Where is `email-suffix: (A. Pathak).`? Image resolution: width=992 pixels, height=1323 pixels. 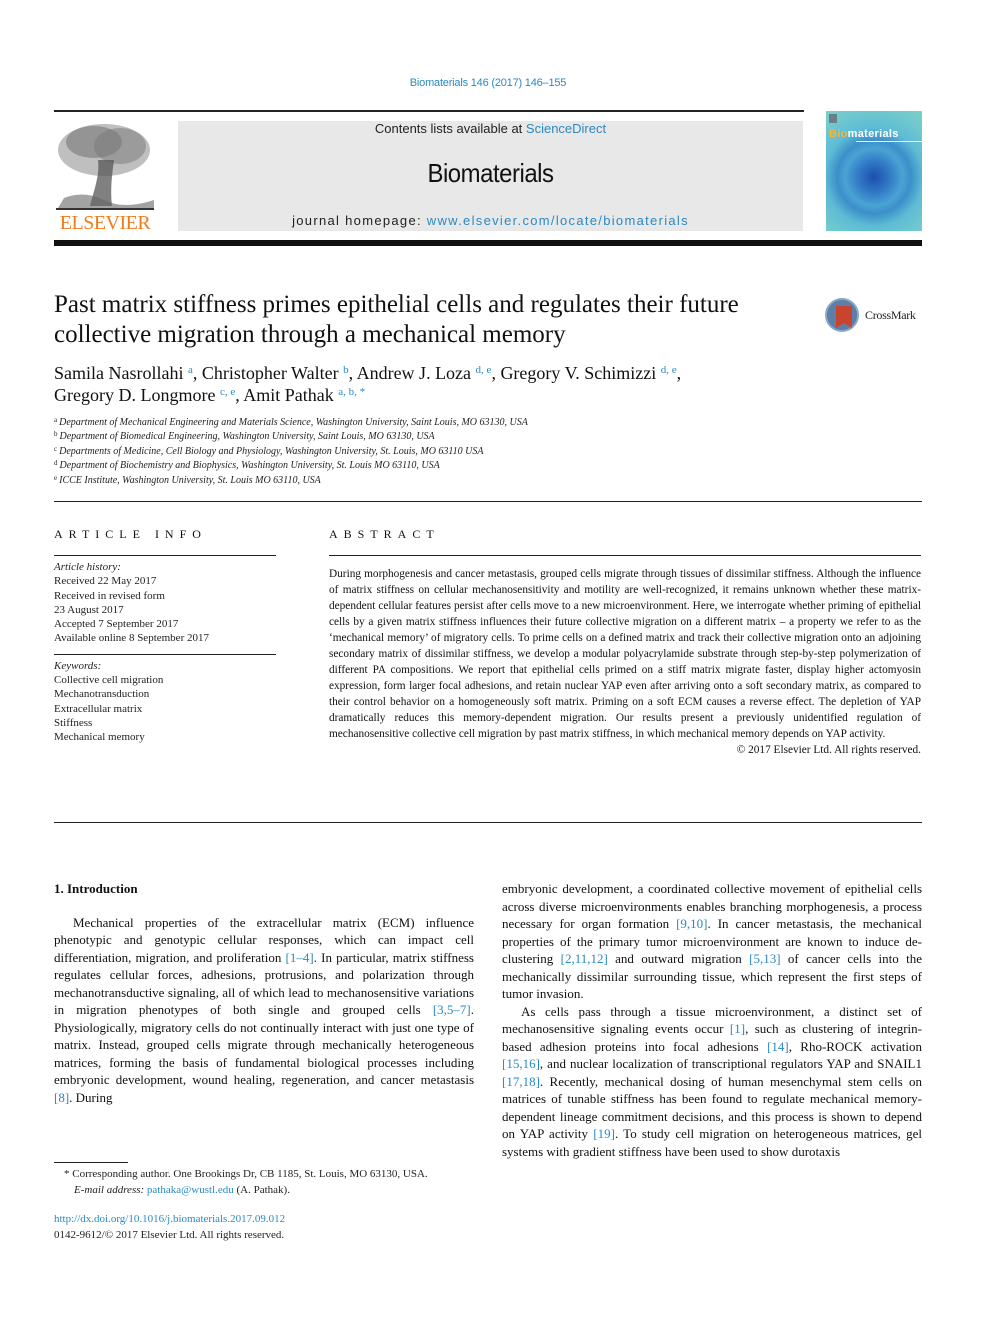
email-suffix: (A. Pathak). is located at coordinates (261, 1190).